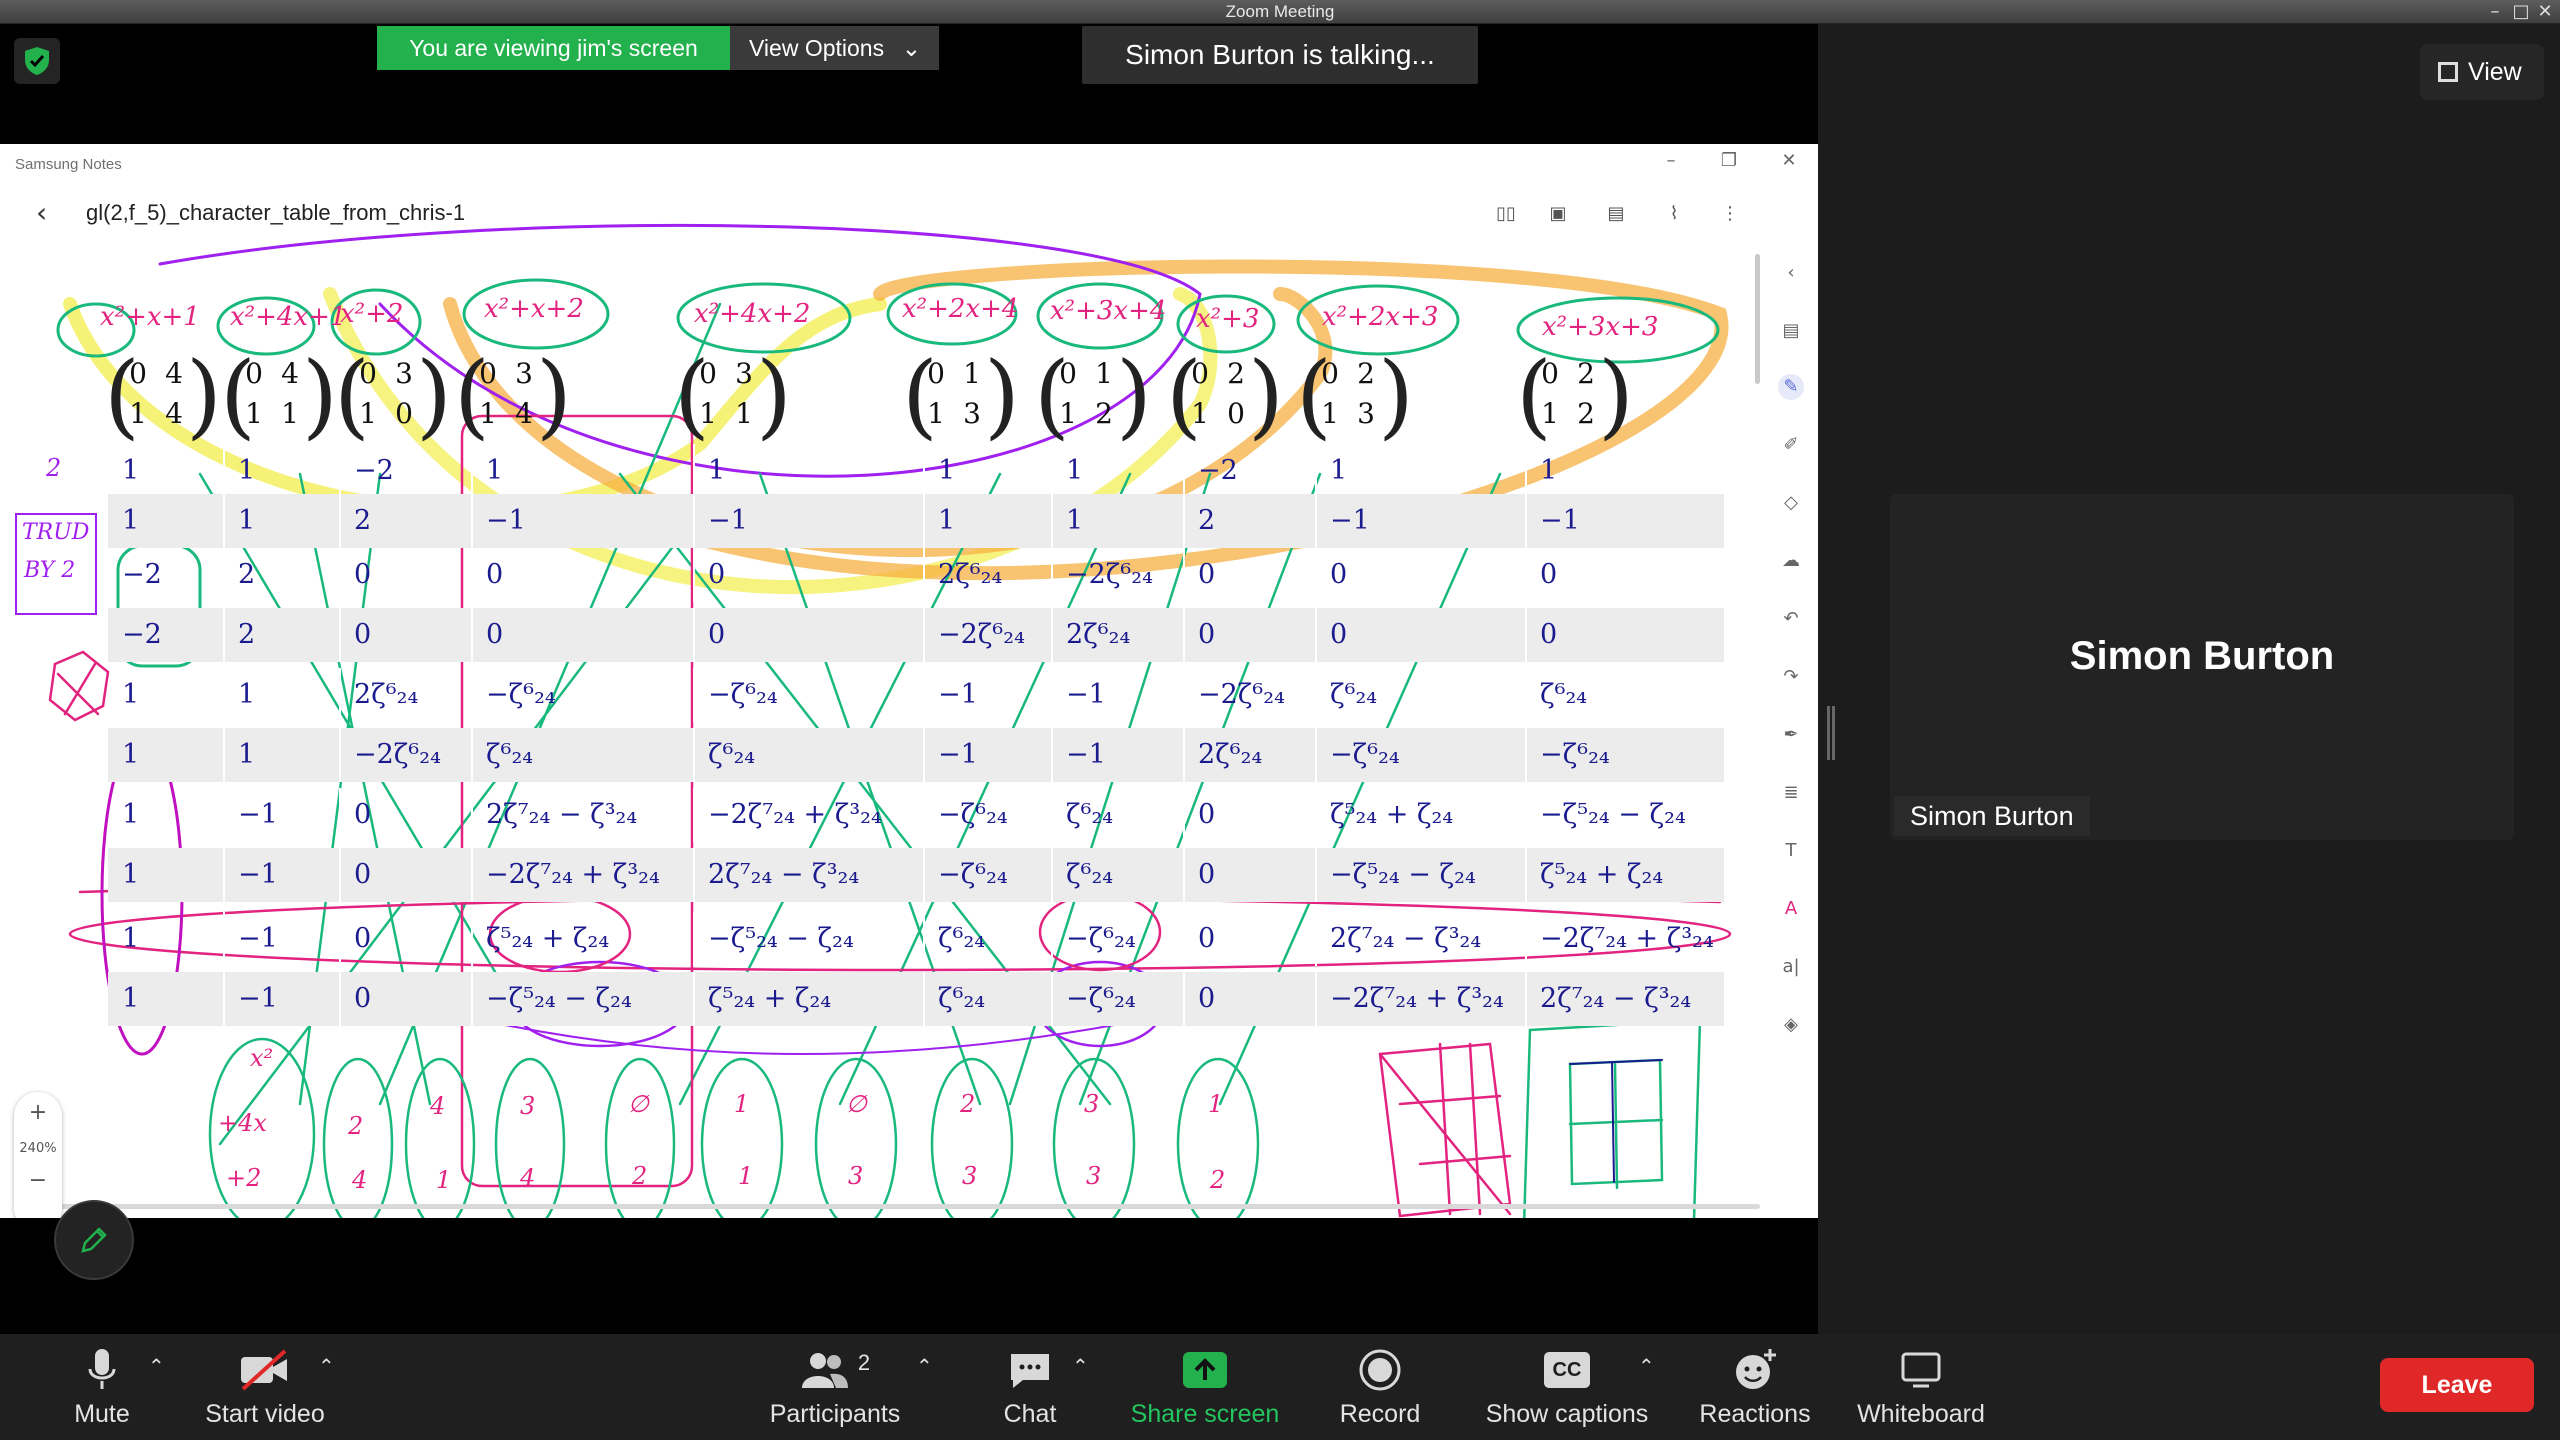  I want to click on text-mode-icon: ▤, so click(1791, 331).